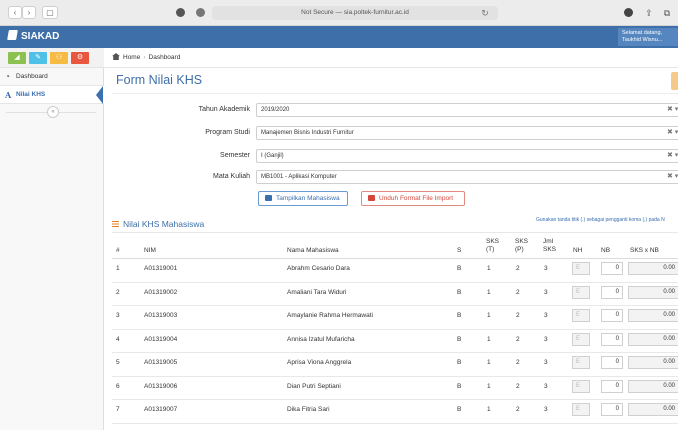 The image size is (678, 430). Describe the element at coordinates (161, 339) in the screenshot. I see `cell-nim: A01319004` at that location.